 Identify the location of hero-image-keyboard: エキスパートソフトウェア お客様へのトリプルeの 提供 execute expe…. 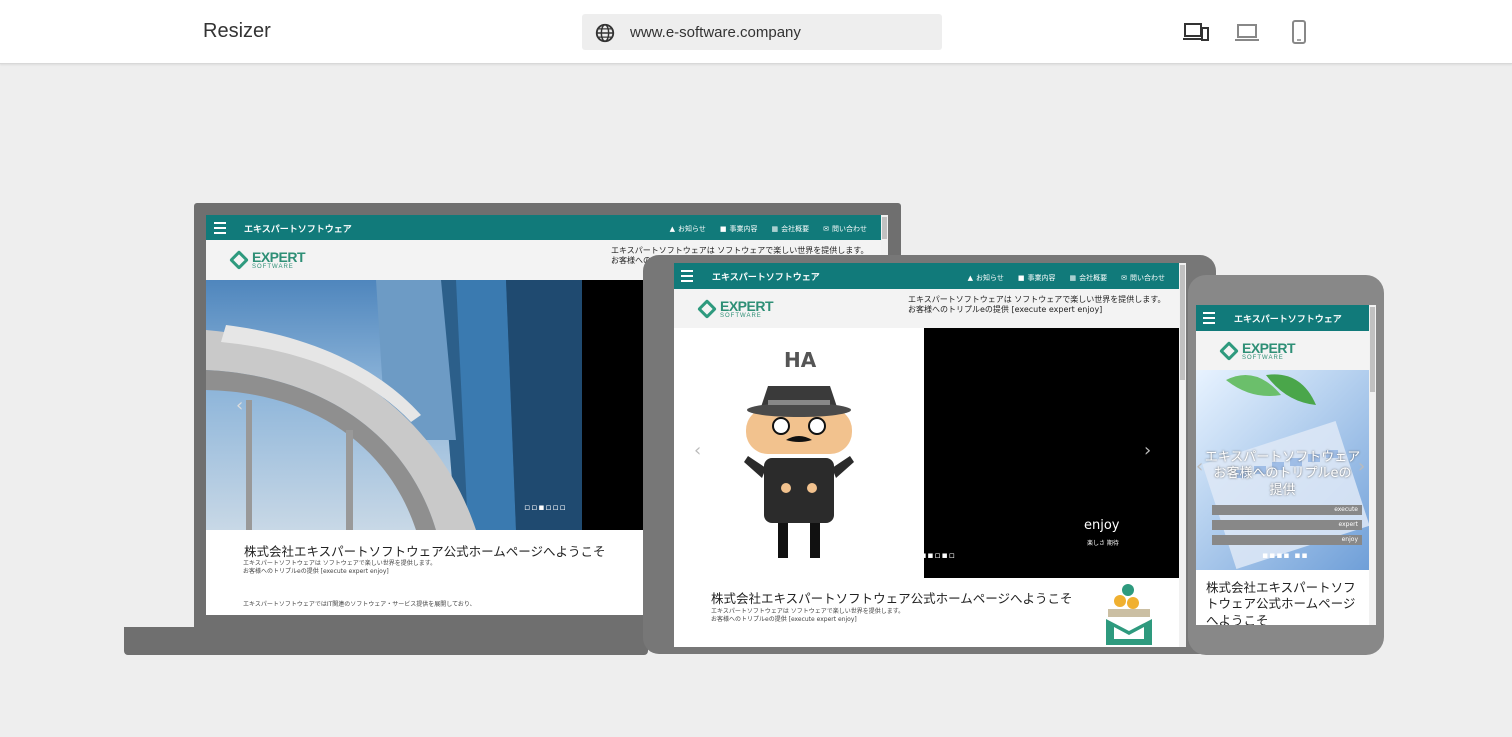
(1282, 470).